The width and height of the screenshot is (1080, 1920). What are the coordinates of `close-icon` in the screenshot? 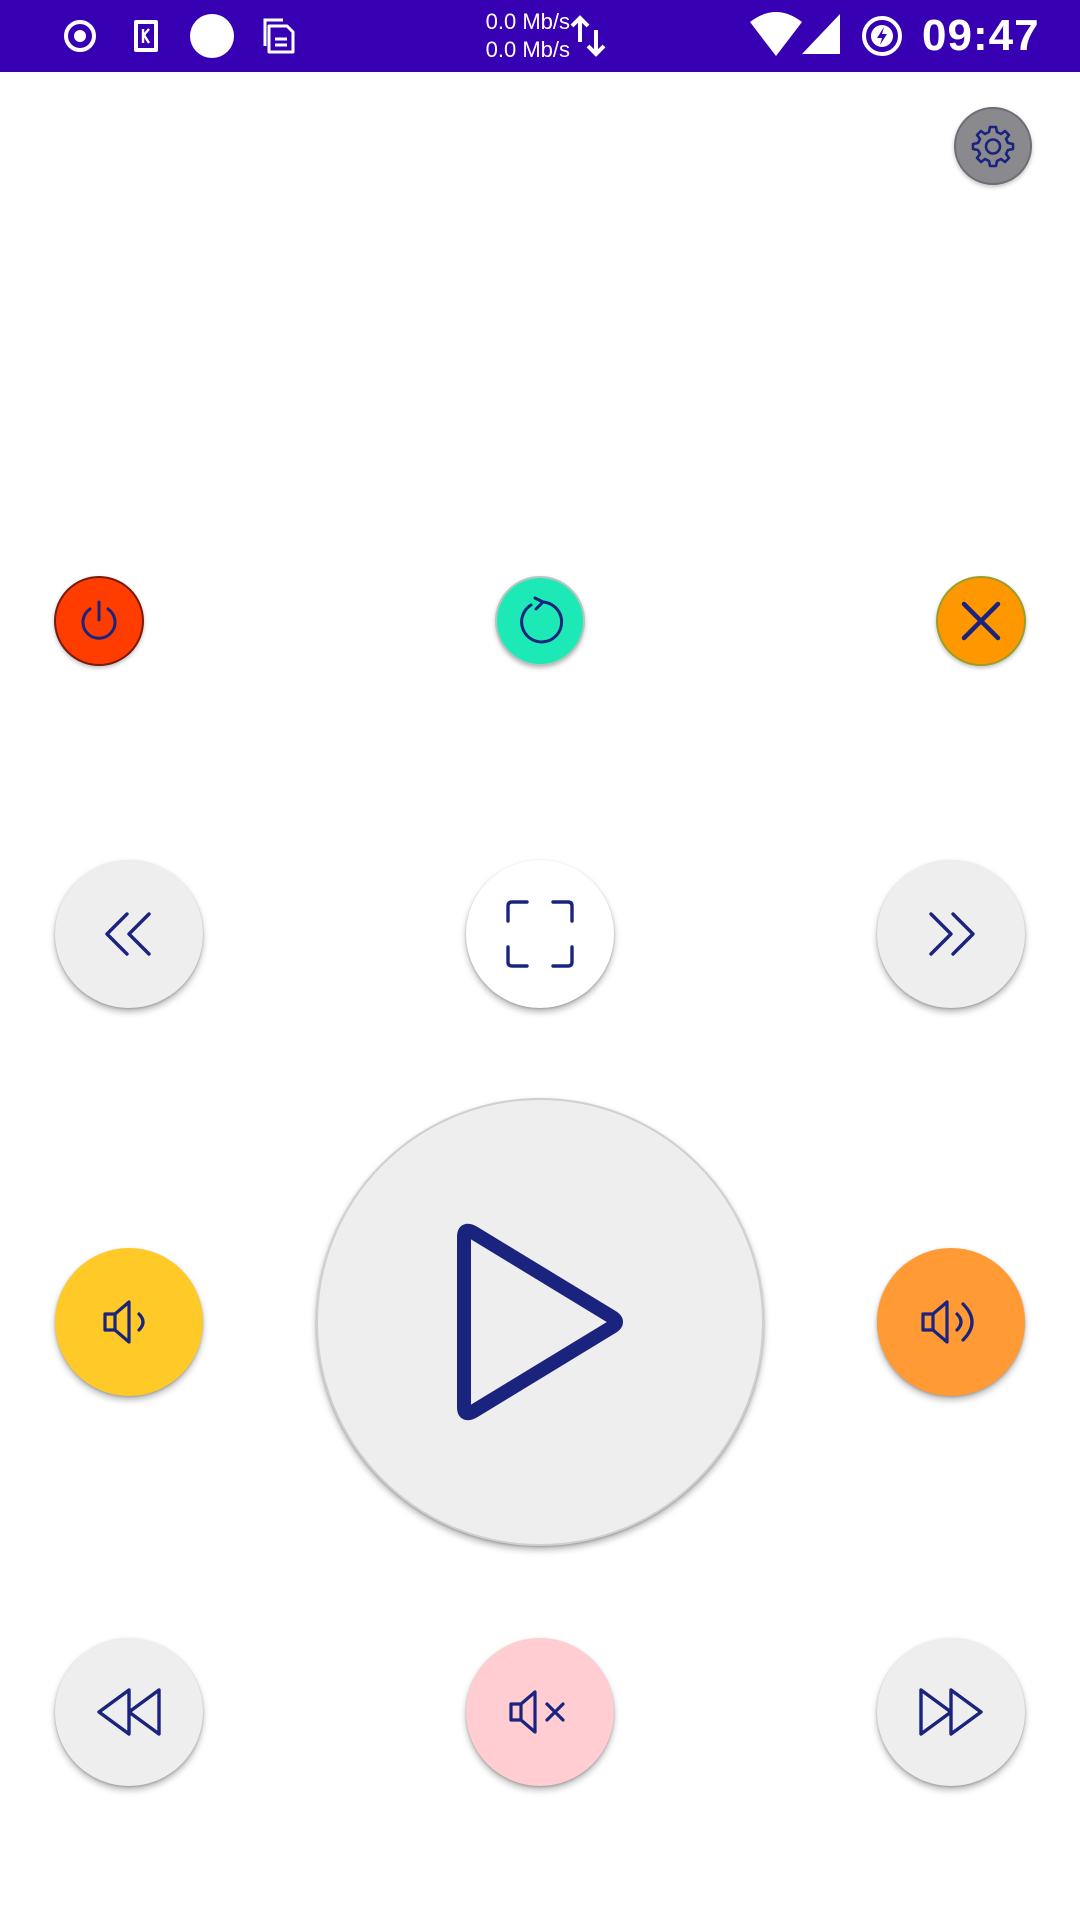 It's located at (981, 621).